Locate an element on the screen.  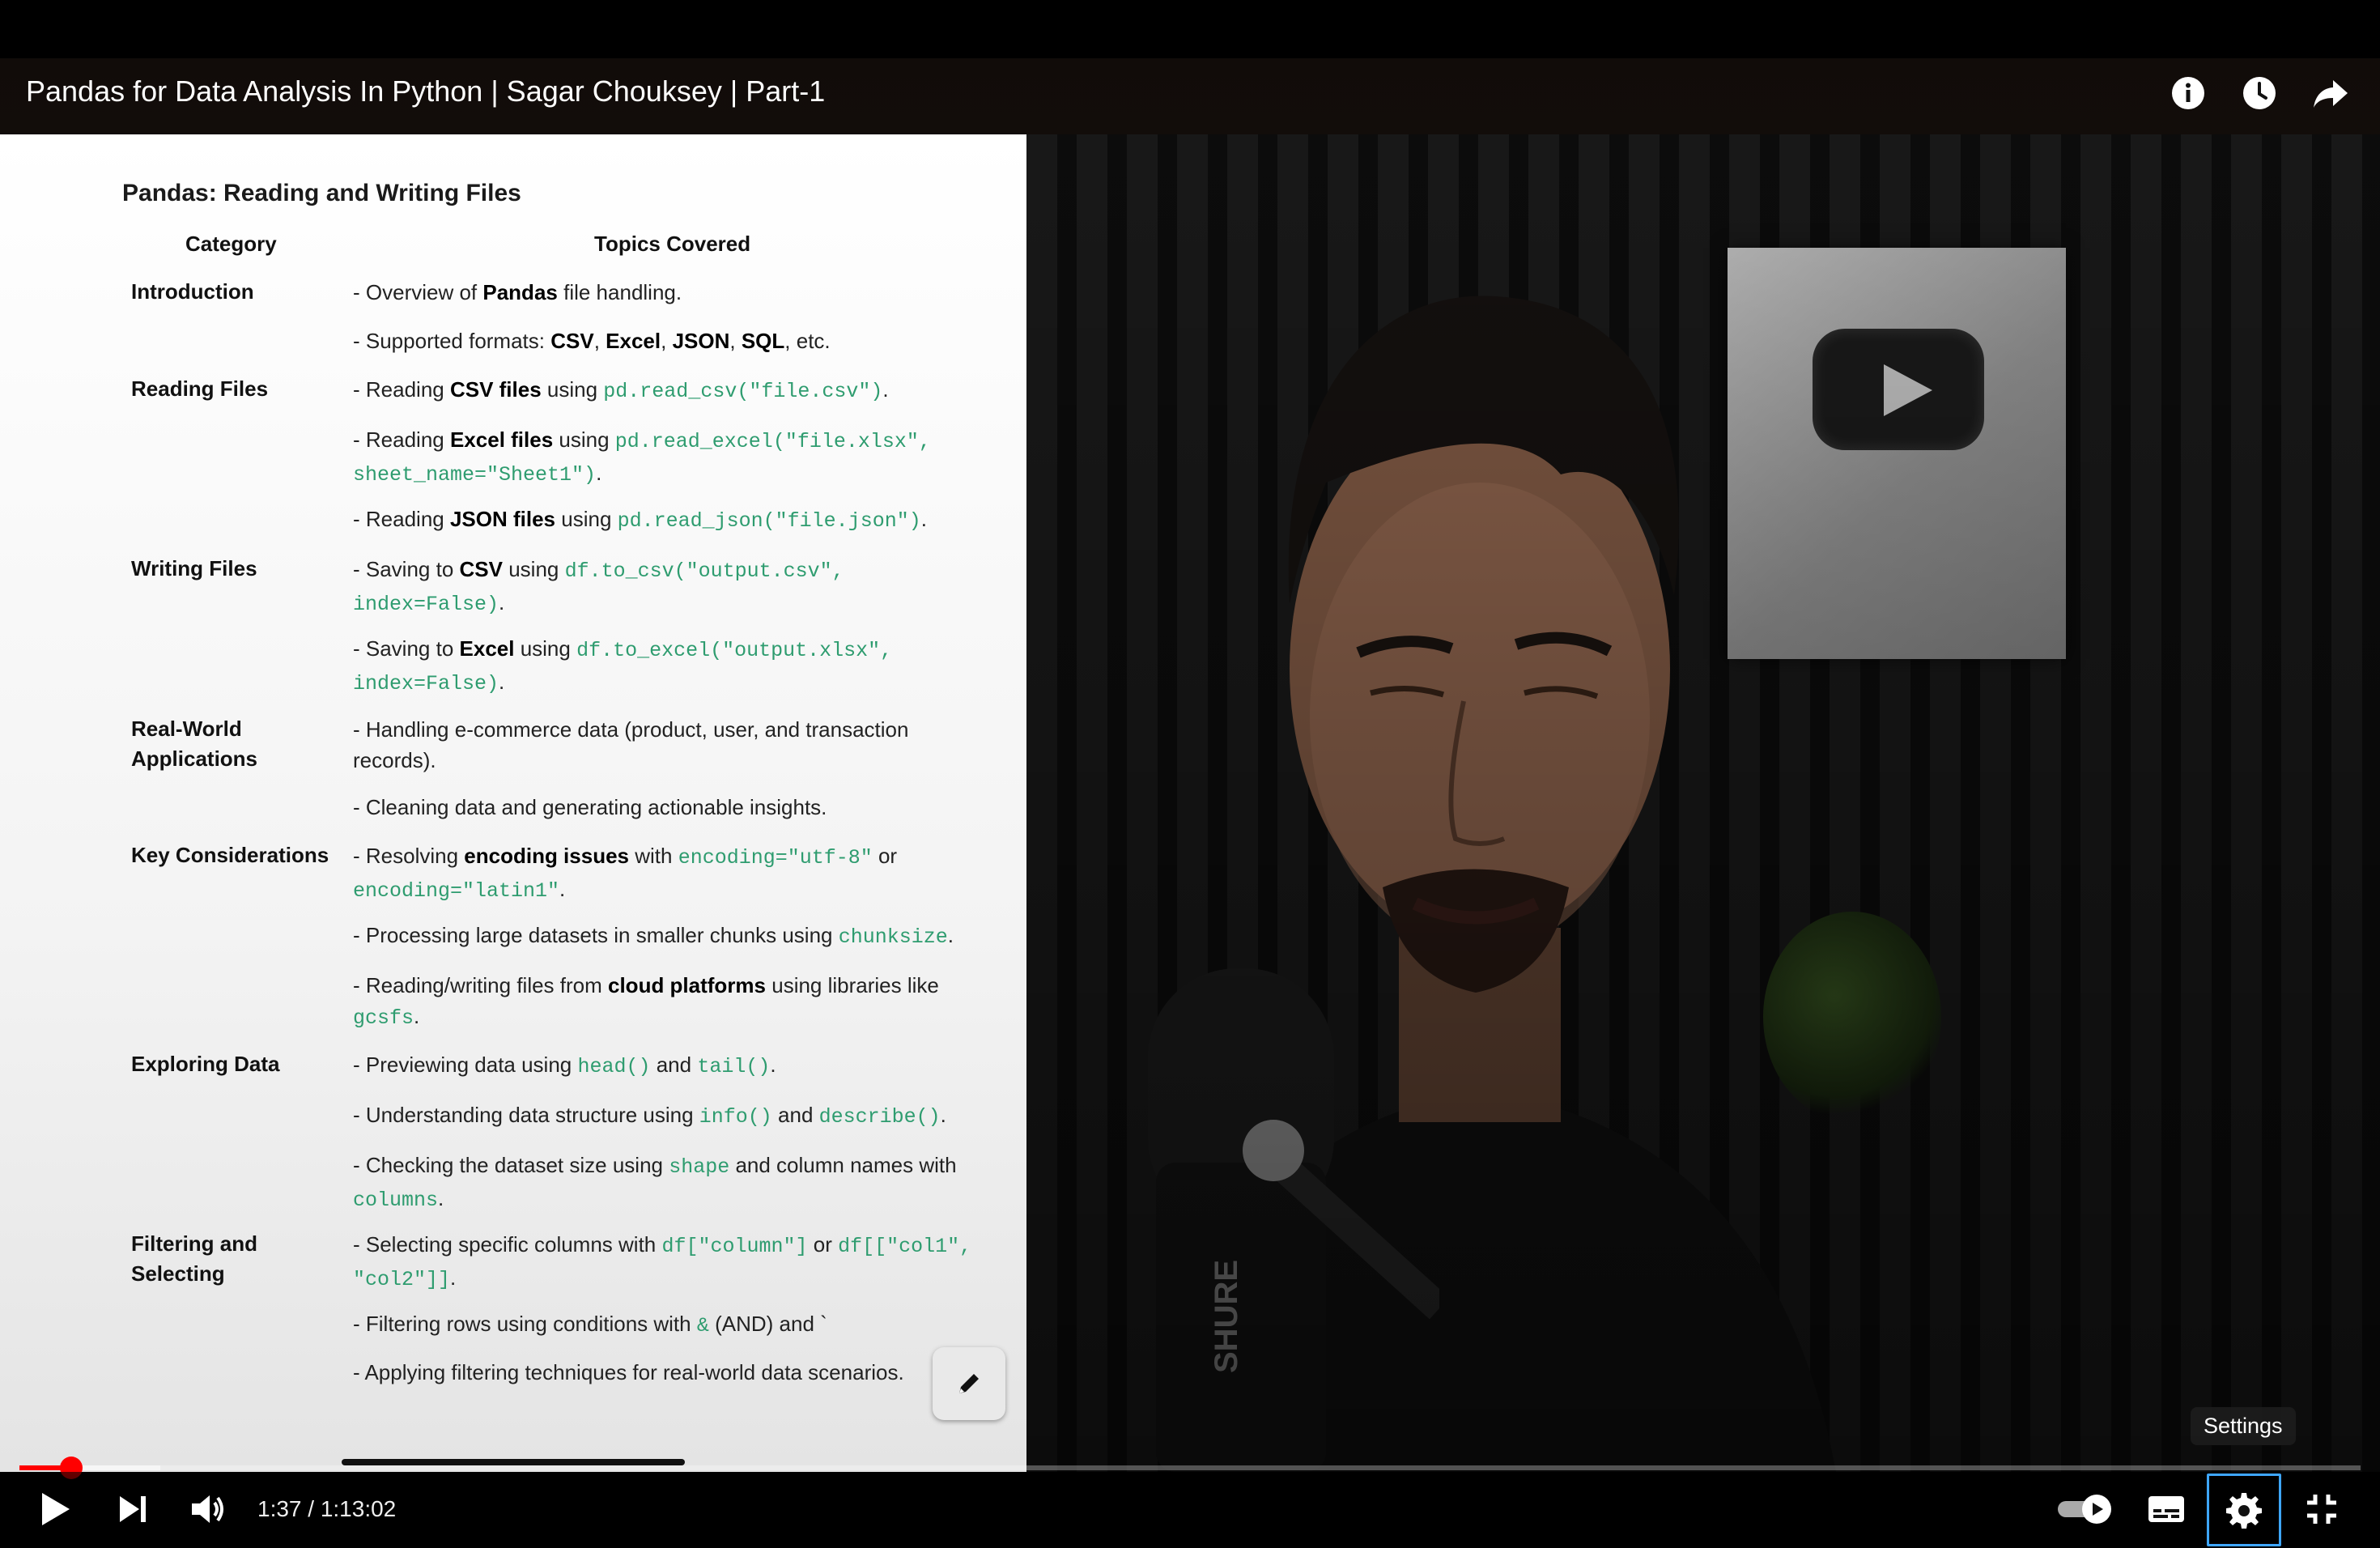
category-reading-files: Reading Files is located at coordinates (200, 389).